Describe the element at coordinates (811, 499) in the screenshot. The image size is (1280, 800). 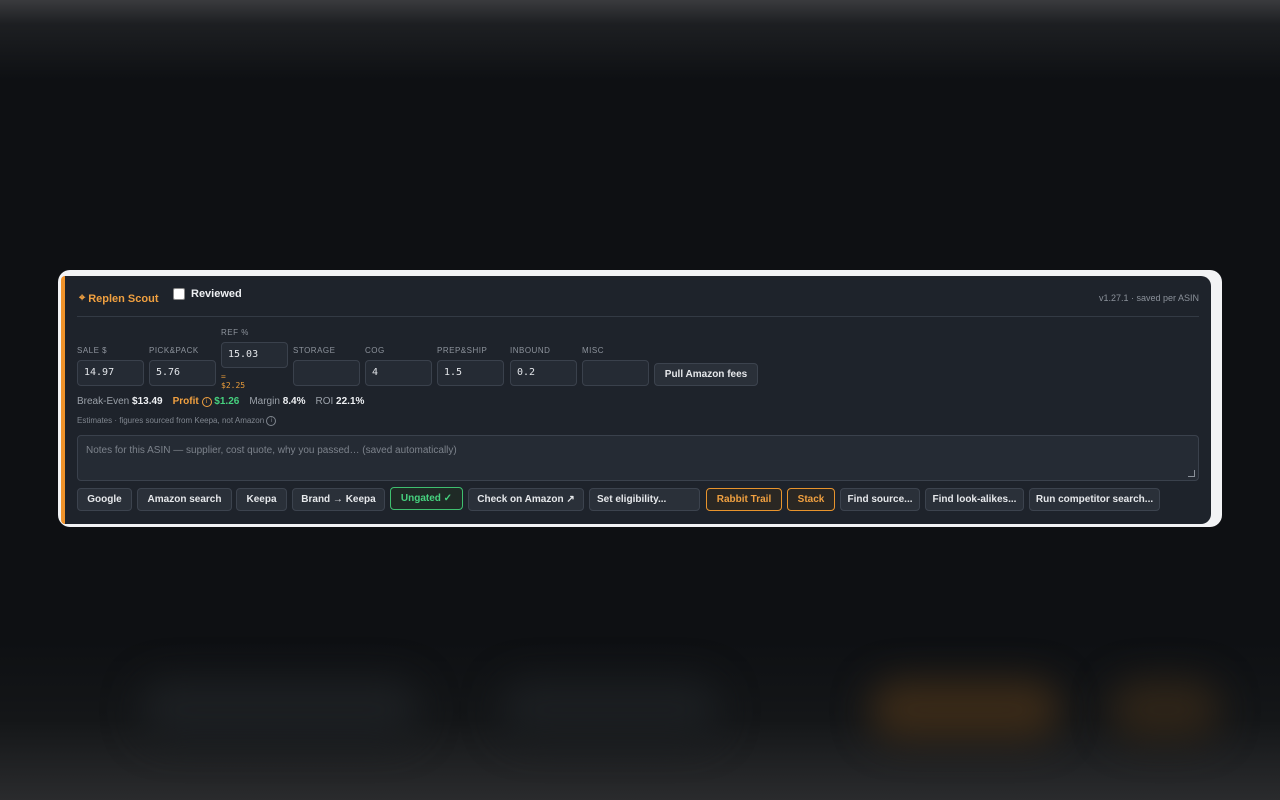
I see `stack-button: Stack` at that location.